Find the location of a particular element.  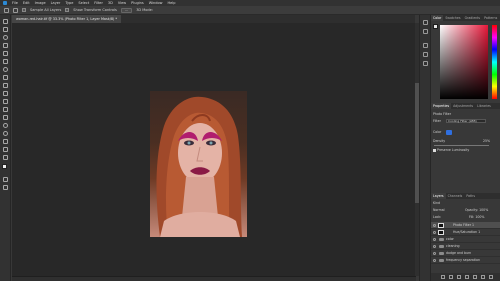

tab-color: Color is located at coordinates (437, 18).